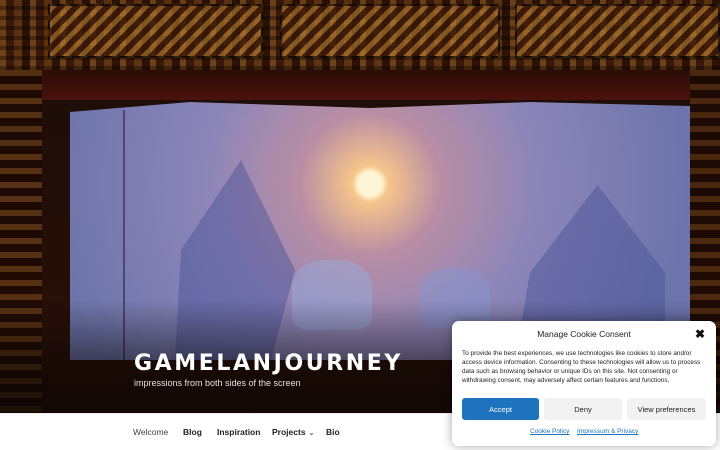  Describe the element at coordinates (268, 363) in the screenshot. I see `site-title: GAMELANJOURNEY` at that location.